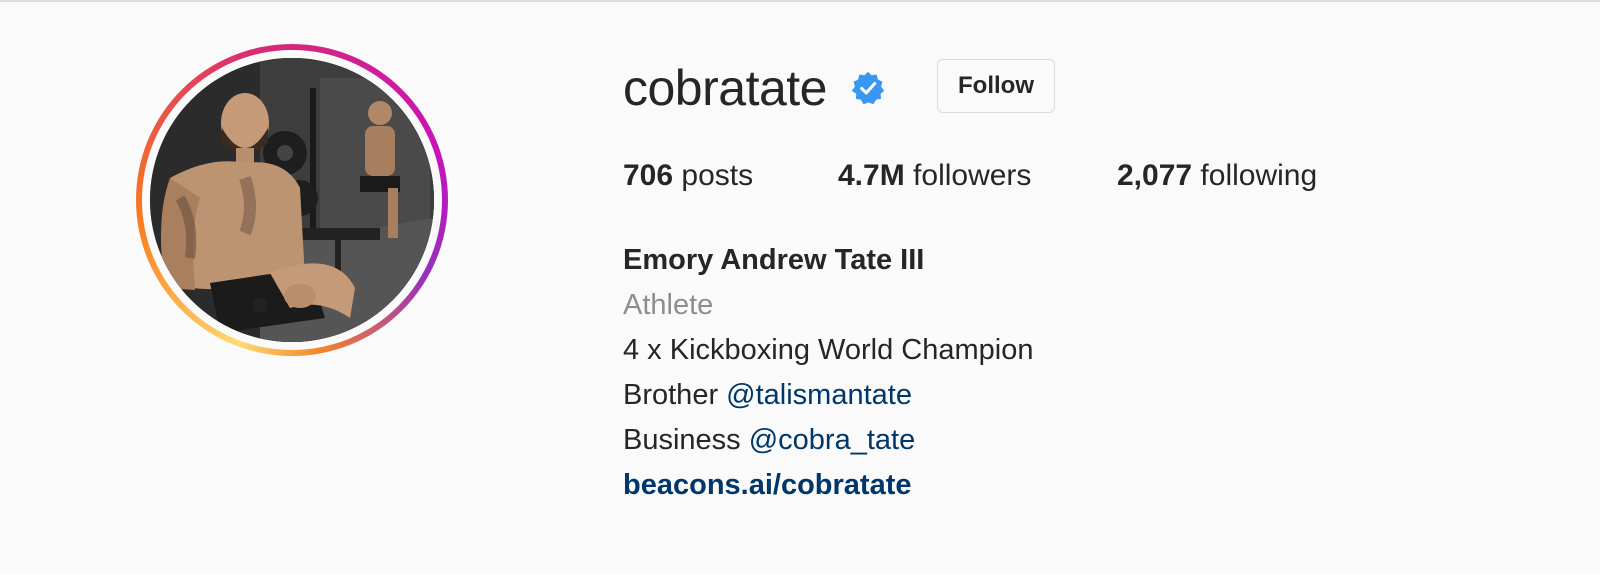  What do you see at coordinates (1155, 175) in the screenshot?
I see `following-count: 2,077` at bounding box center [1155, 175].